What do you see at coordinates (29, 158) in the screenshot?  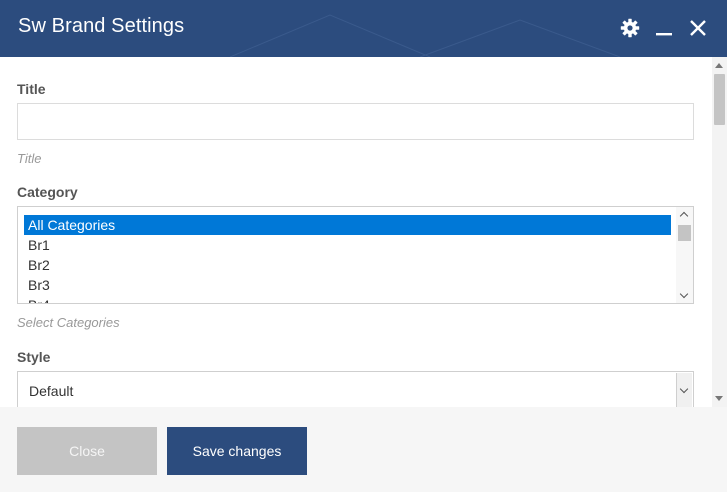 I see `title-help: Title` at bounding box center [29, 158].